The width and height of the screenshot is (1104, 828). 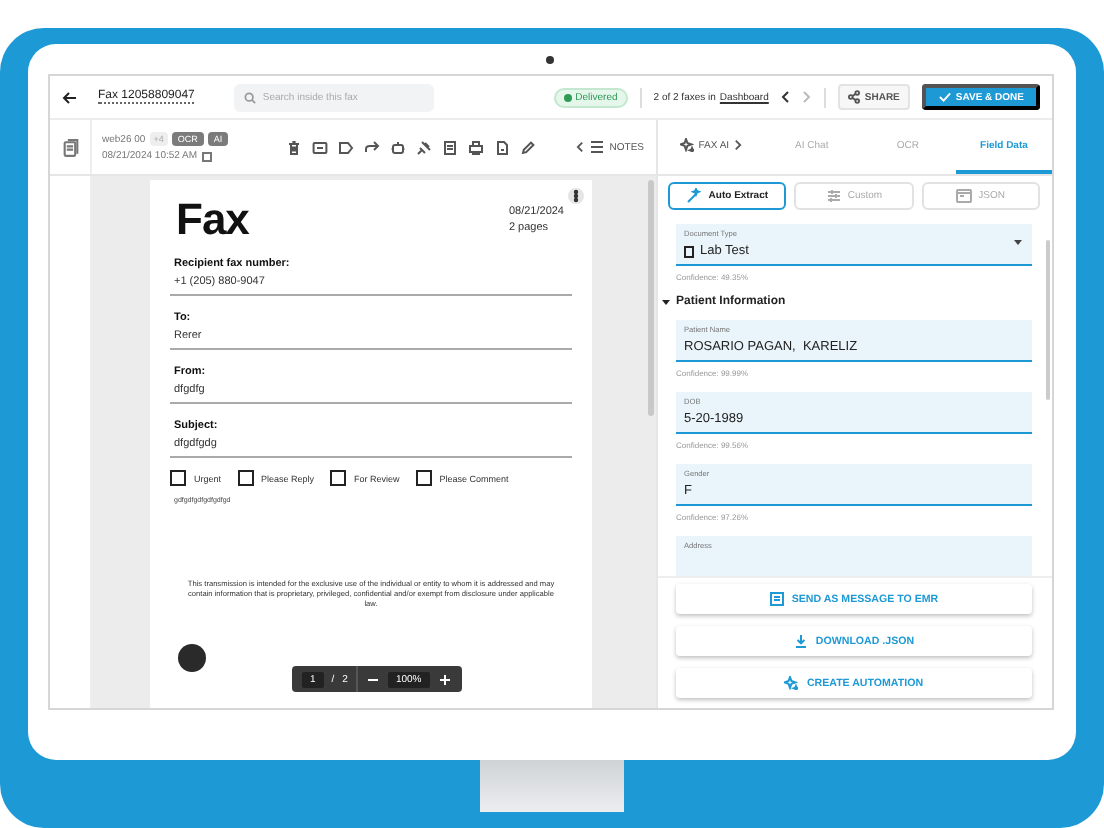 I want to click on file-icon, so click(x=502, y=147).